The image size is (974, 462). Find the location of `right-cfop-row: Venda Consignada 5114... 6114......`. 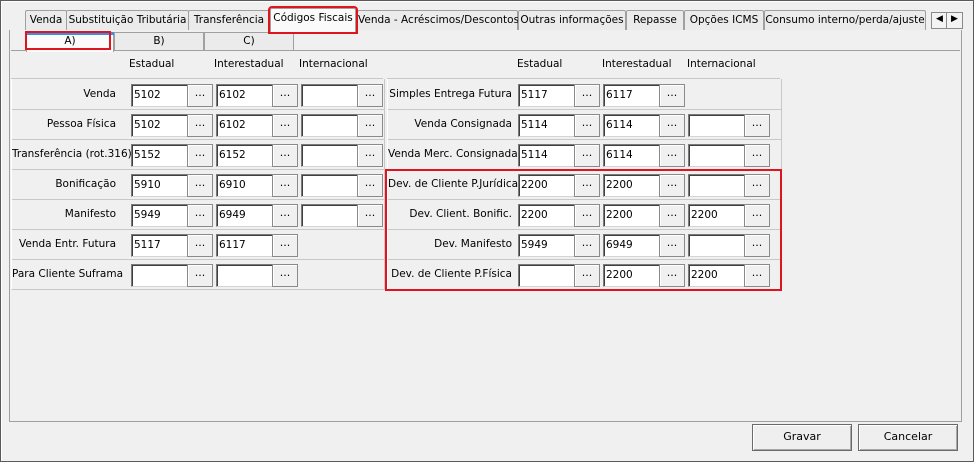

right-cfop-row: Venda Consignada 5114... 6114...... is located at coordinates (584, 124).